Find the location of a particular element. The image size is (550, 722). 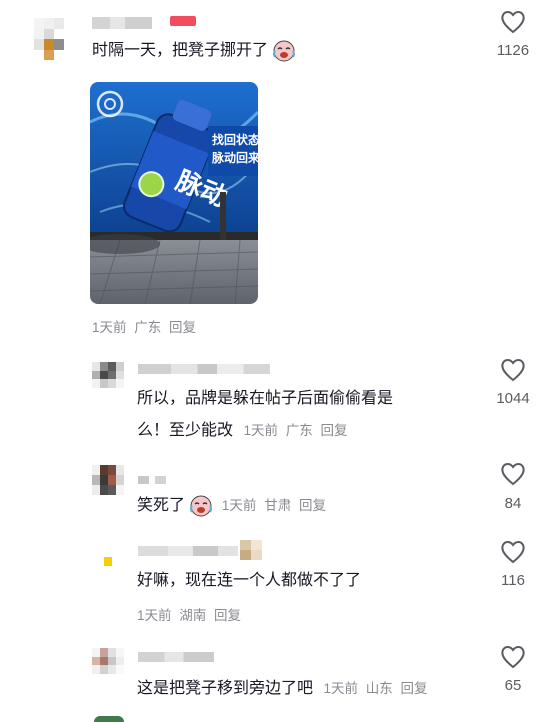

comment-text-line-2: 么！至少能改 is located at coordinates (185, 430).